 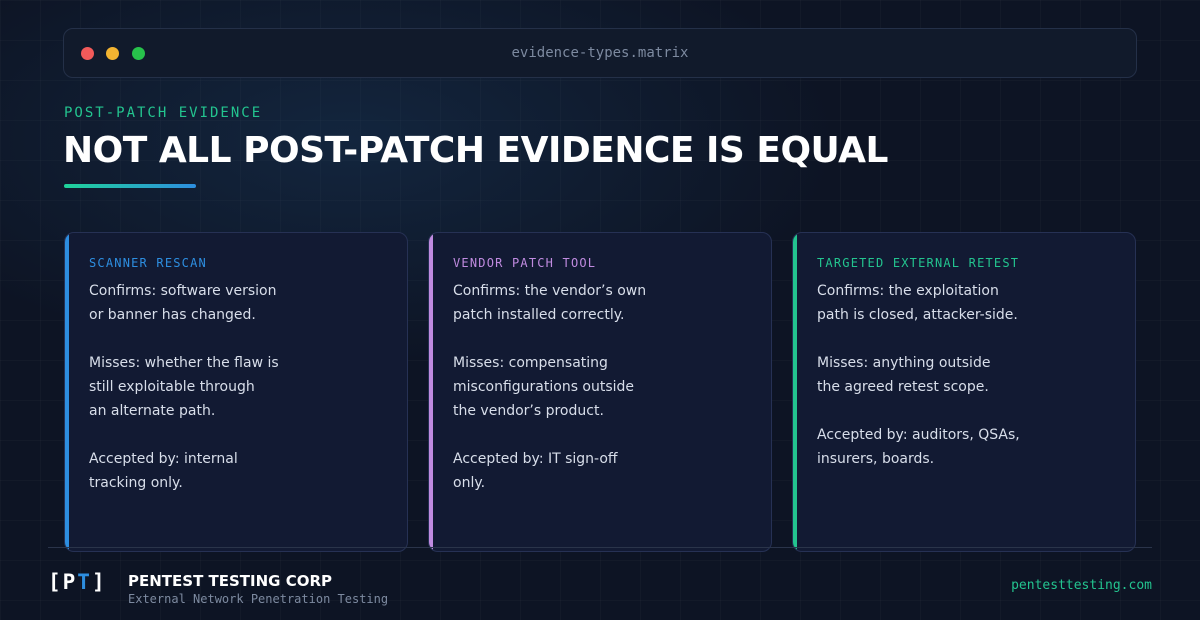 I want to click on card-tag: TARGETED EXTERNAL RETEST, so click(x=918, y=263).